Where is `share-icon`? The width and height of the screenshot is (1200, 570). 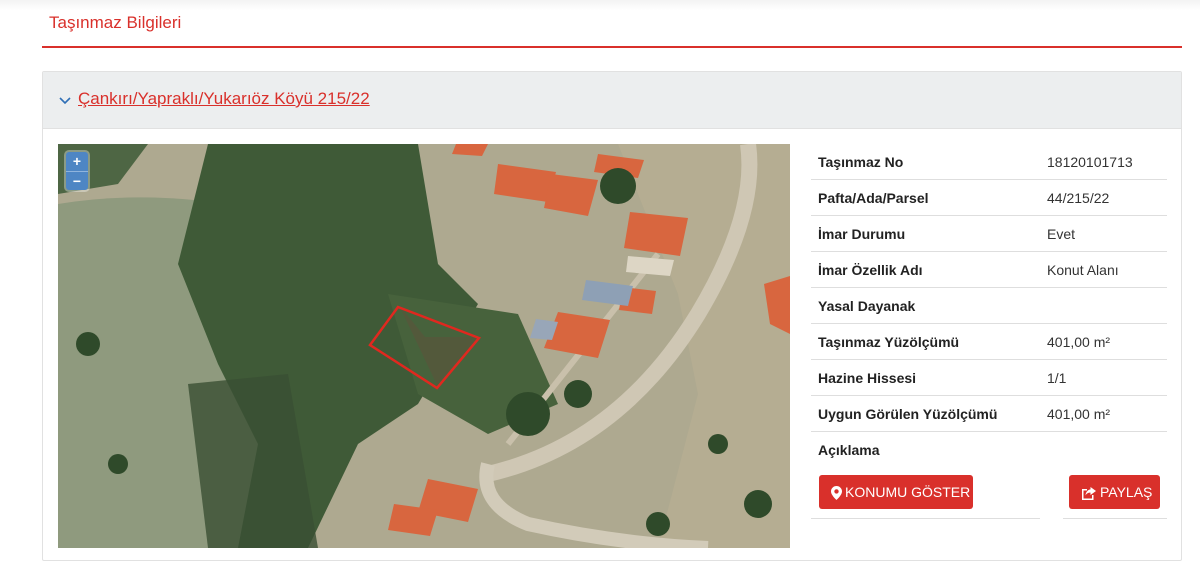 share-icon is located at coordinates (1089, 494).